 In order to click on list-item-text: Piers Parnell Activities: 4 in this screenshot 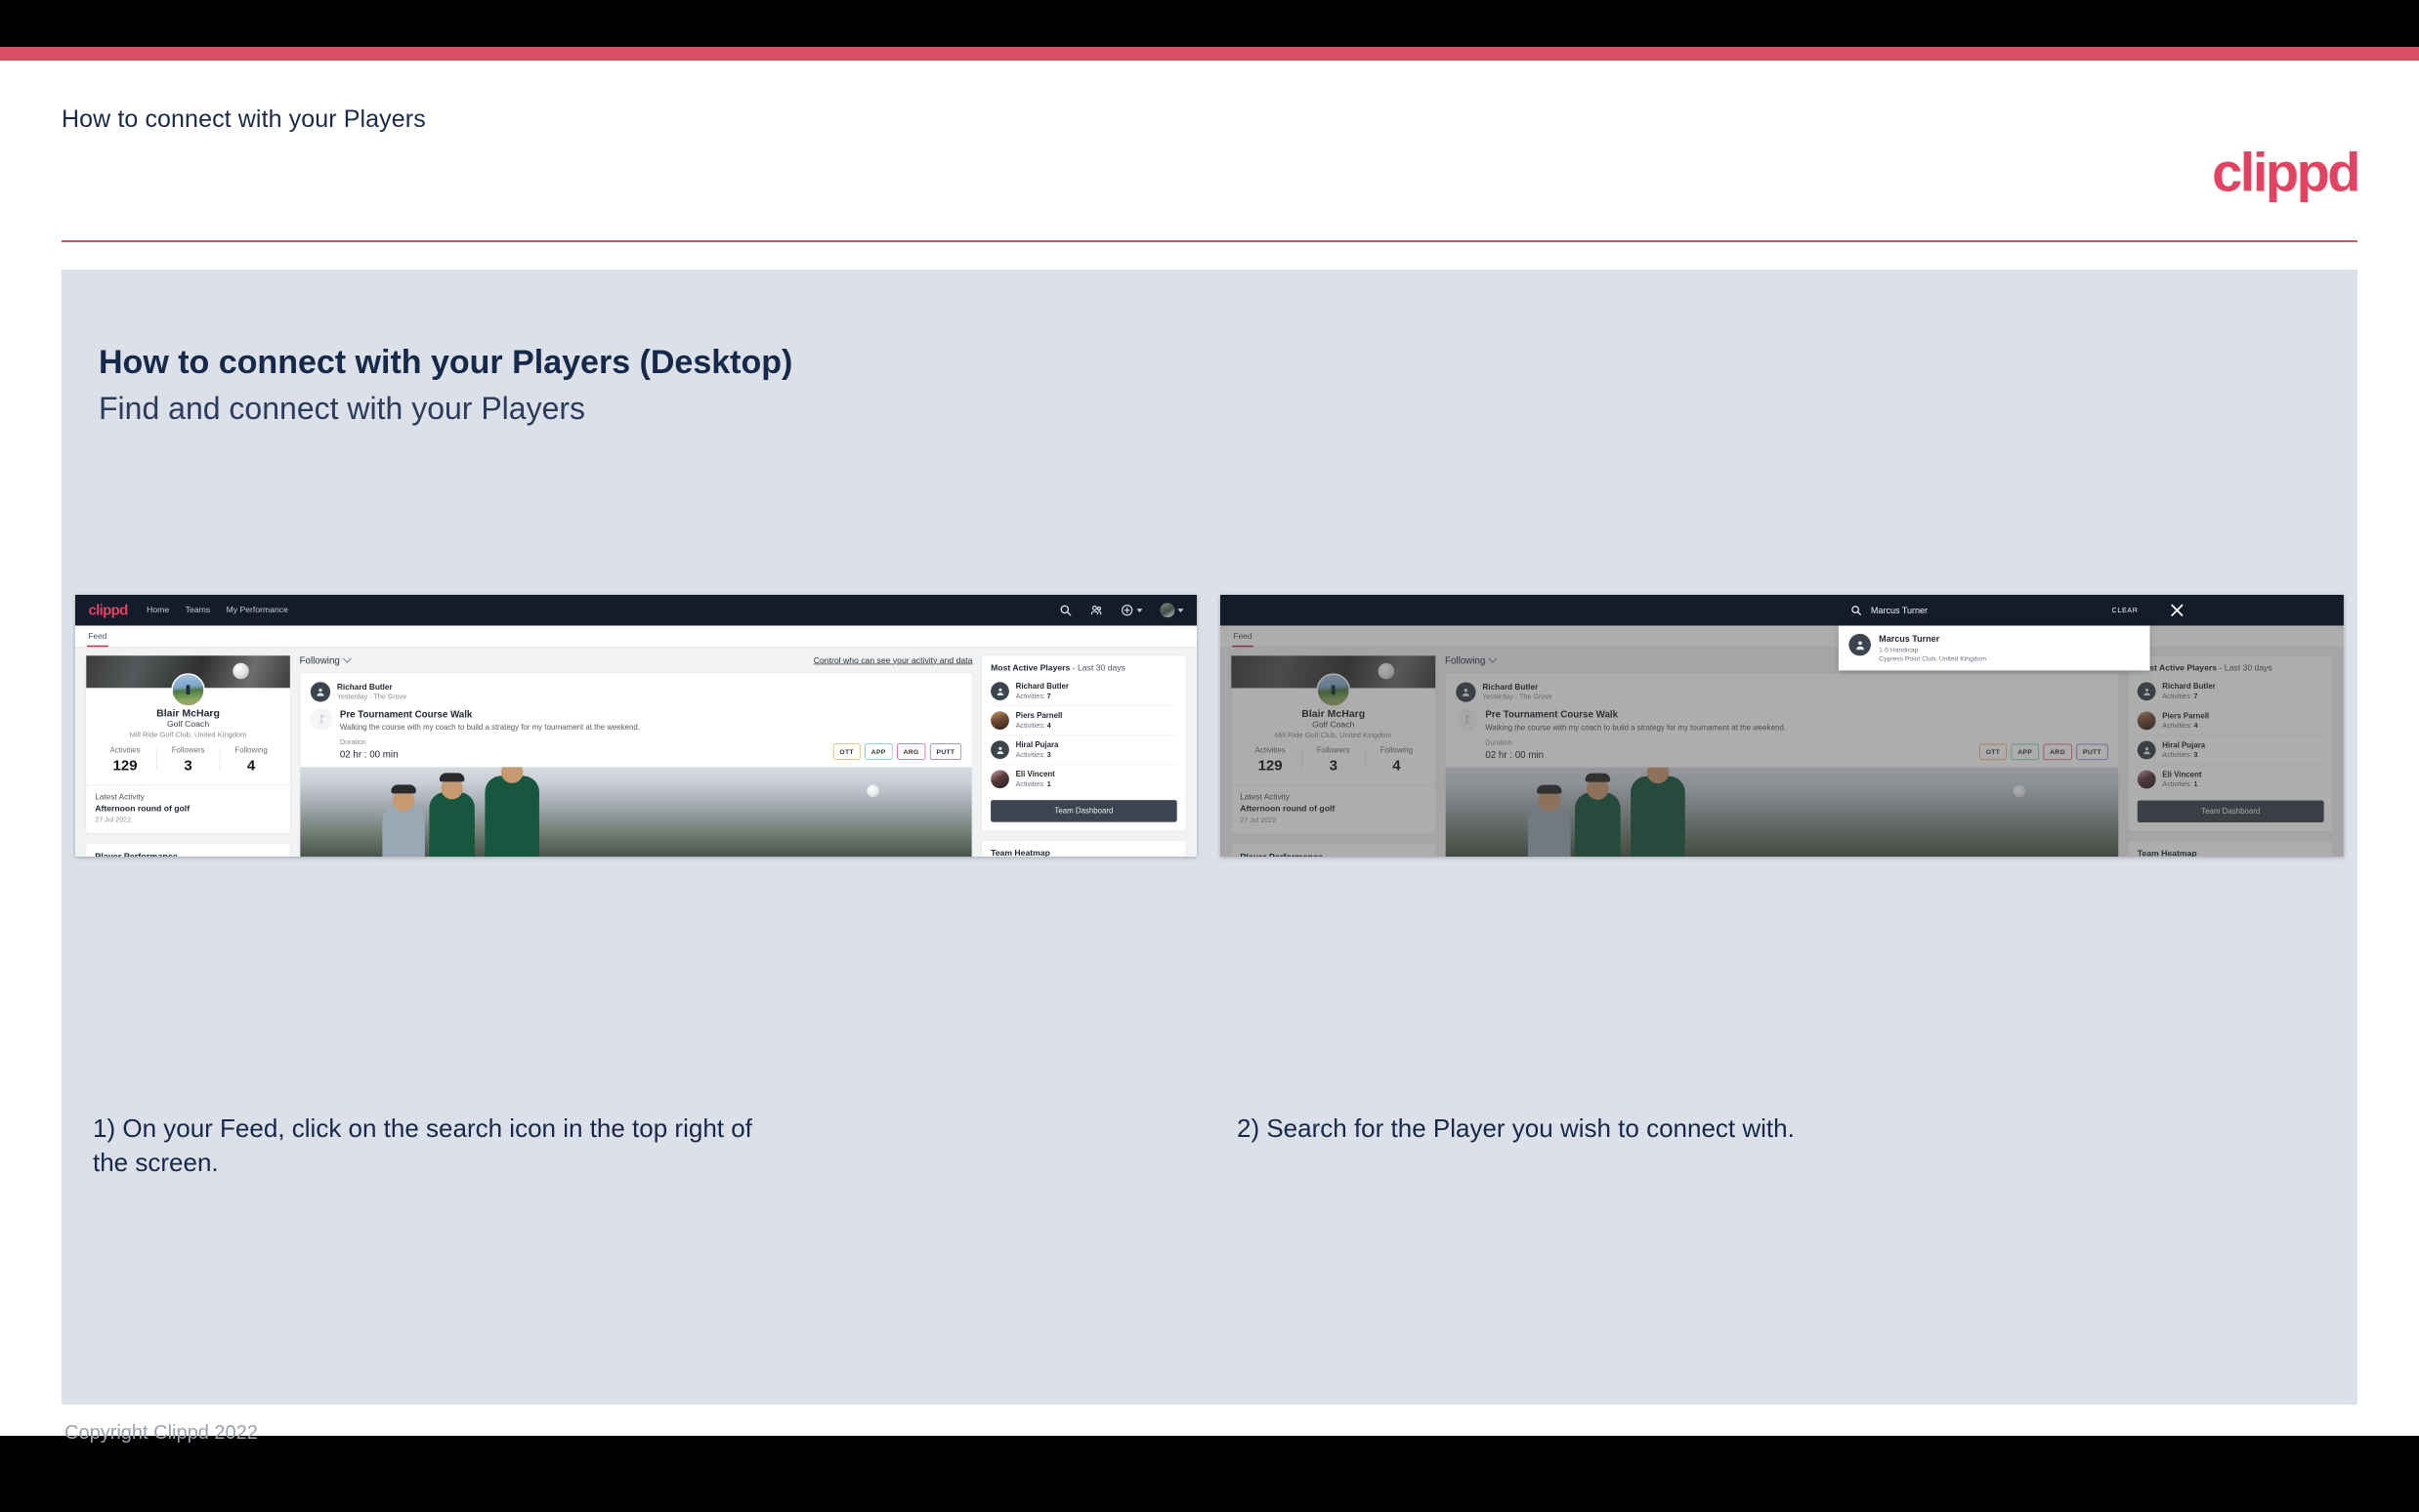, I will do `click(2185, 721)`.